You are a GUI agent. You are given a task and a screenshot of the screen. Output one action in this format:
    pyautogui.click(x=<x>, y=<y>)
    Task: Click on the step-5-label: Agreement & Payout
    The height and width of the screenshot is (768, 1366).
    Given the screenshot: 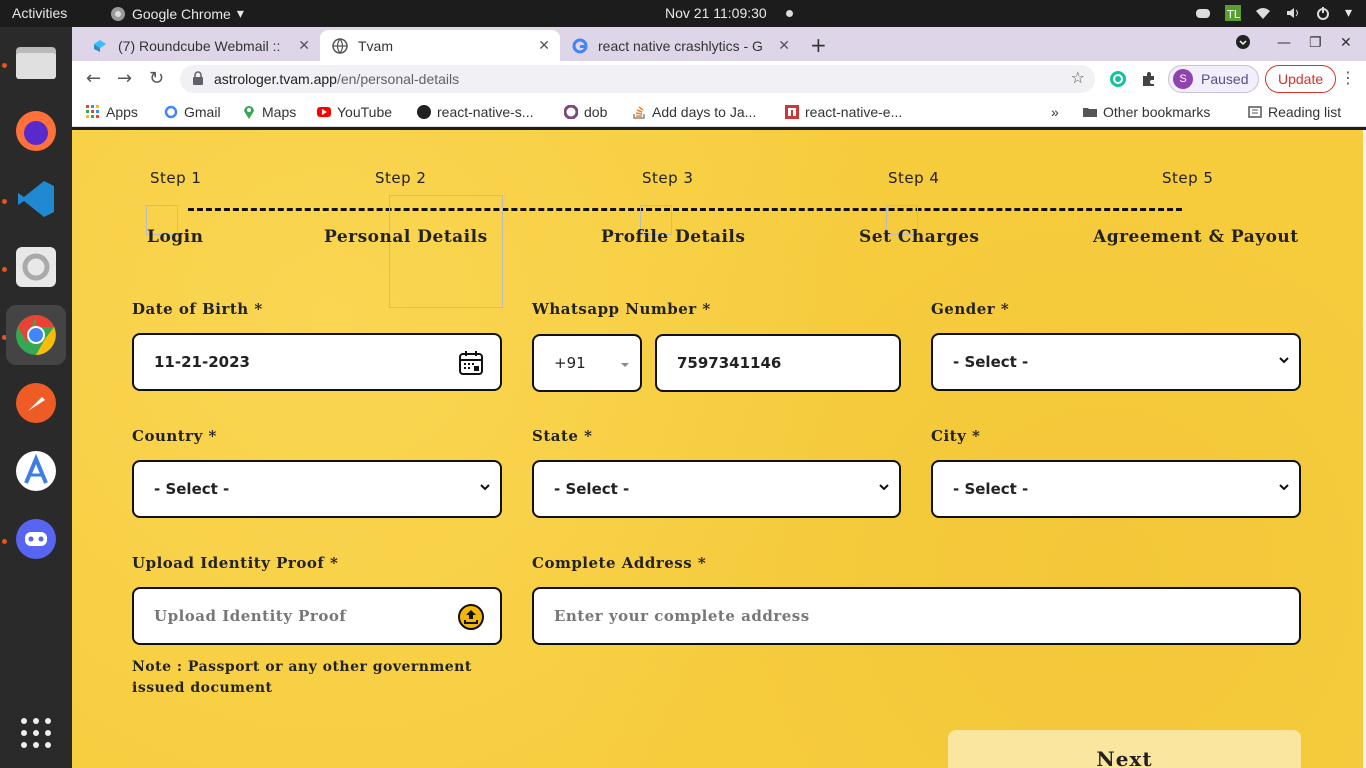 What is the action you would take?
    pyautogui.click(x=1196, y=237)
    